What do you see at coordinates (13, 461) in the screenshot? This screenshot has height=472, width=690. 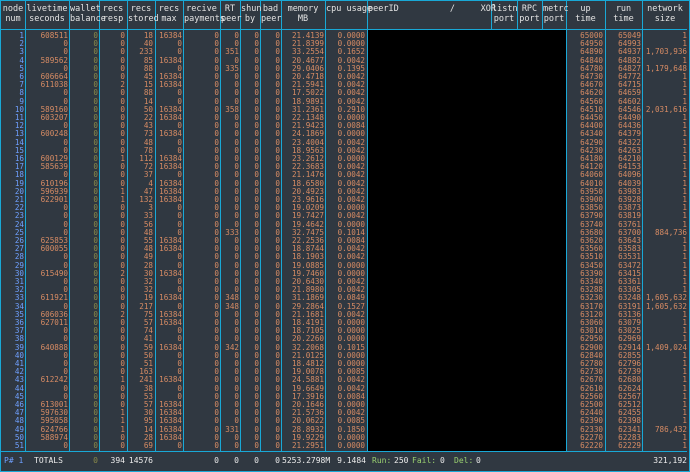 I see `page-indicator: P# 1` at bounding box center [13, 461].